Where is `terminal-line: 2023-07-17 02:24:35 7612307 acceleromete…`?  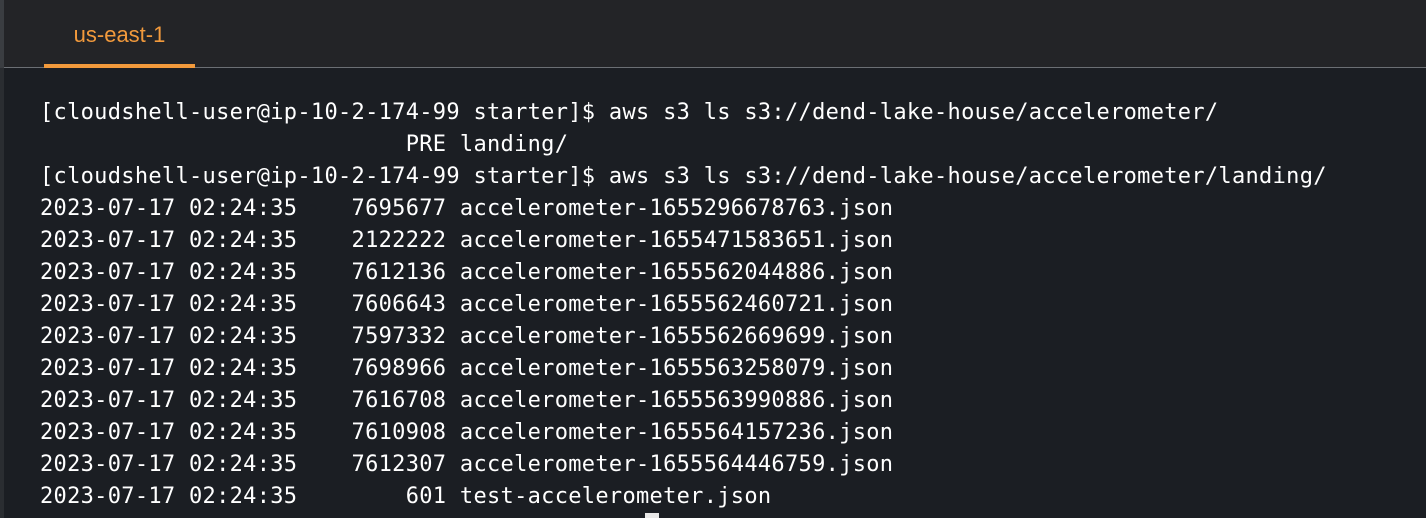 terminal-line: 2023-07-17 02:24:35 7612307 acceleromete… is located at coordinates (467, 464).